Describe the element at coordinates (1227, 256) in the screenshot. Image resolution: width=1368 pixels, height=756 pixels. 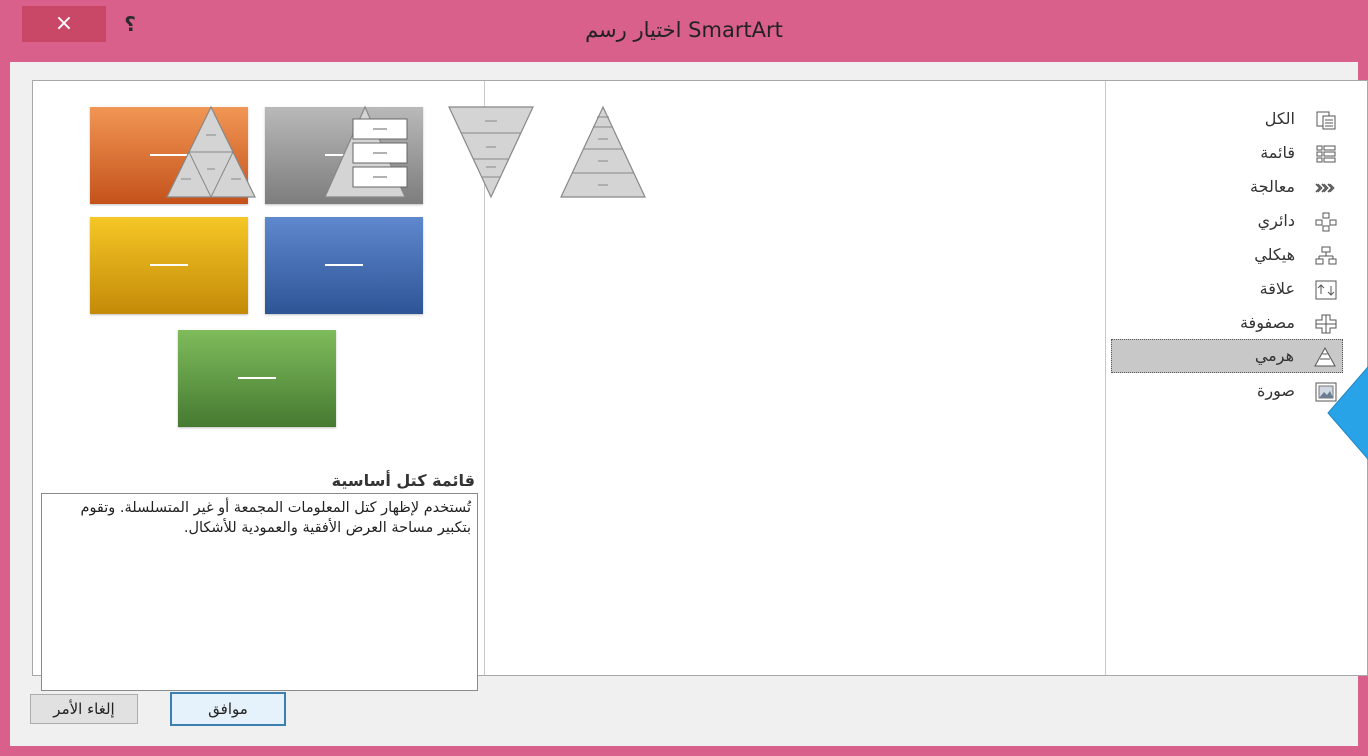
I see `category-hierarchy: هيكلي` at that location.